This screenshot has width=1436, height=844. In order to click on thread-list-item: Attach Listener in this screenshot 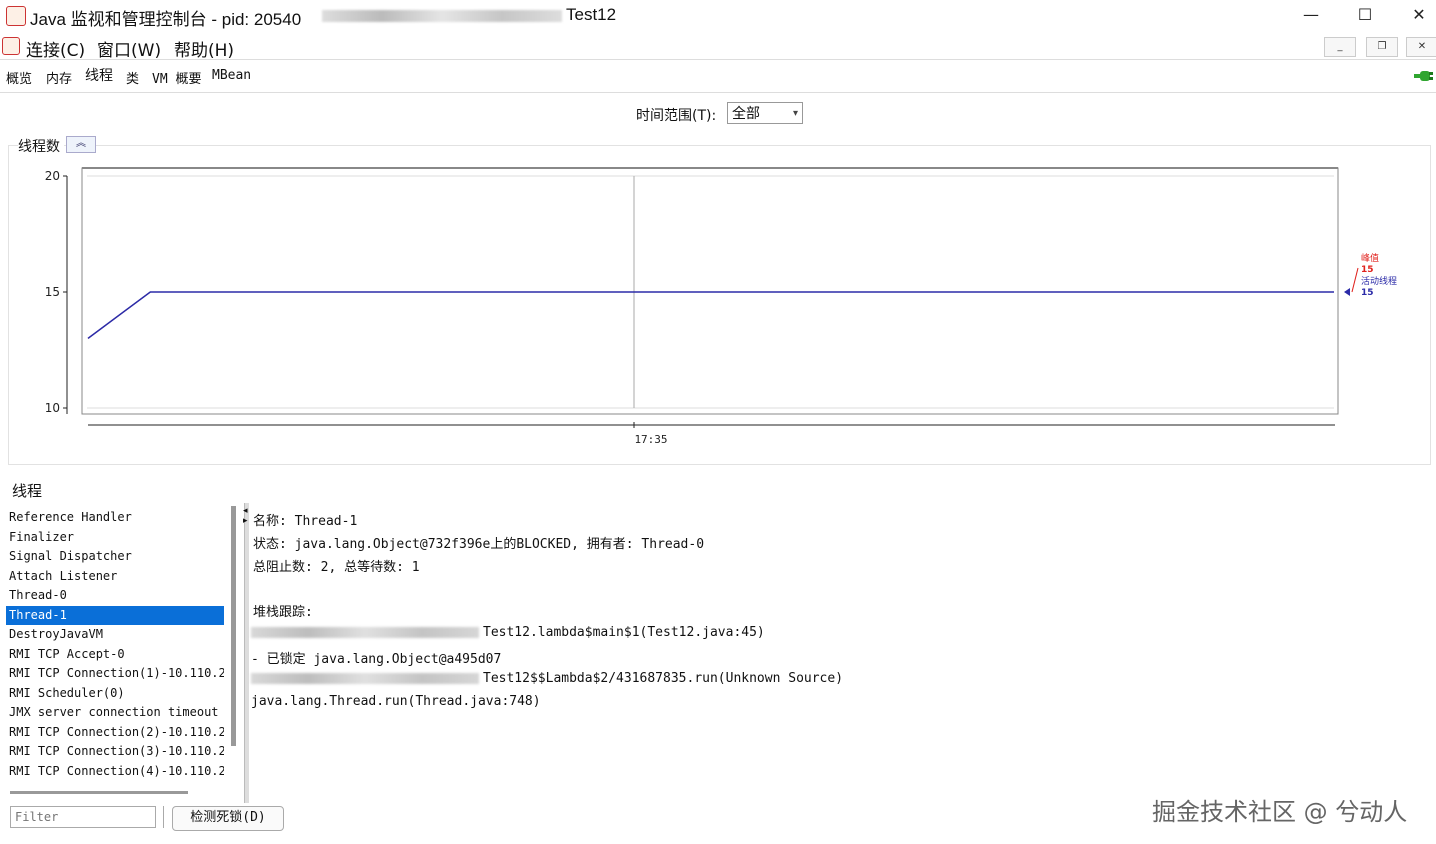, I will do `click(115, 576)`.